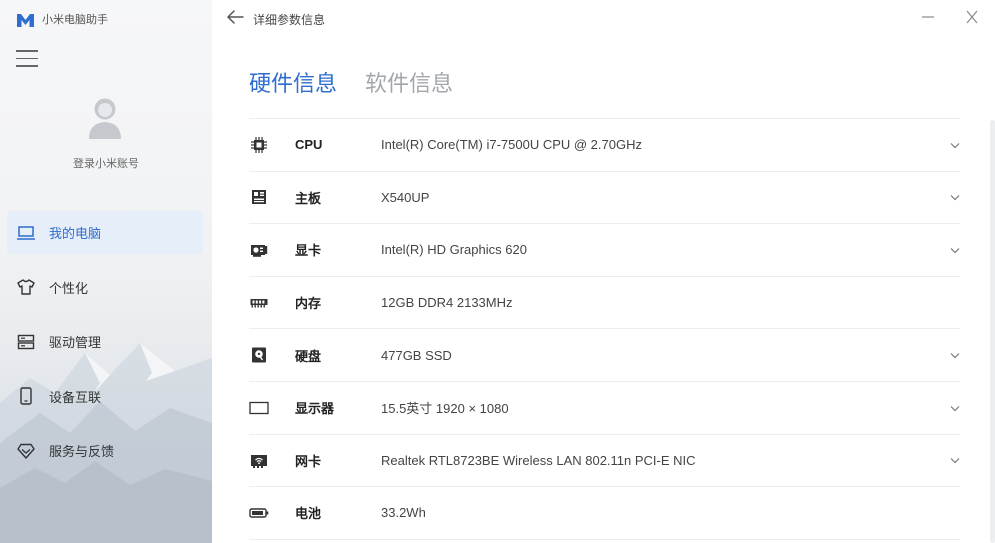 Image resolution: width=995 pixels, height=543 pixels. I want to click on graphics-card-icon, so click(259, 250).